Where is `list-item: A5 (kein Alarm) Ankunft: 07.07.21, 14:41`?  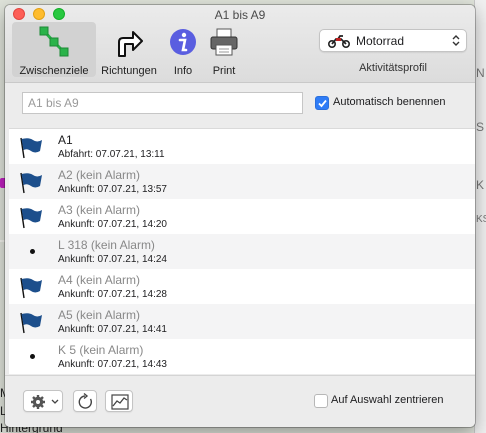
list-item: A5 (kein Alarm) Ankunft: 07.07.21, 14:41 is located at coordinates (242, 321).